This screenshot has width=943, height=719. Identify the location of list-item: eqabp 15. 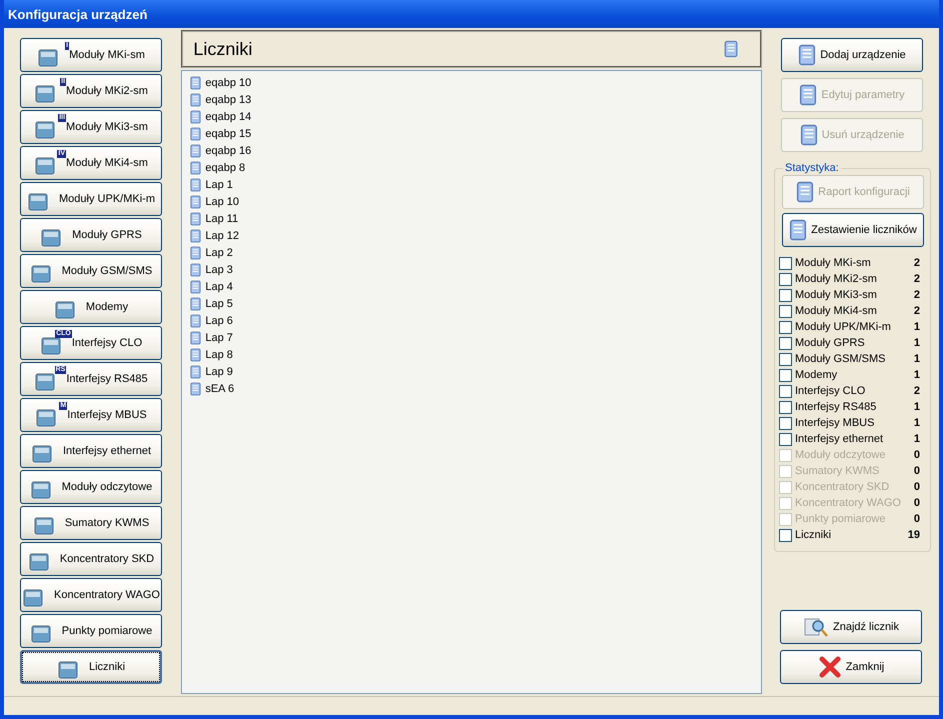
(471, 133).